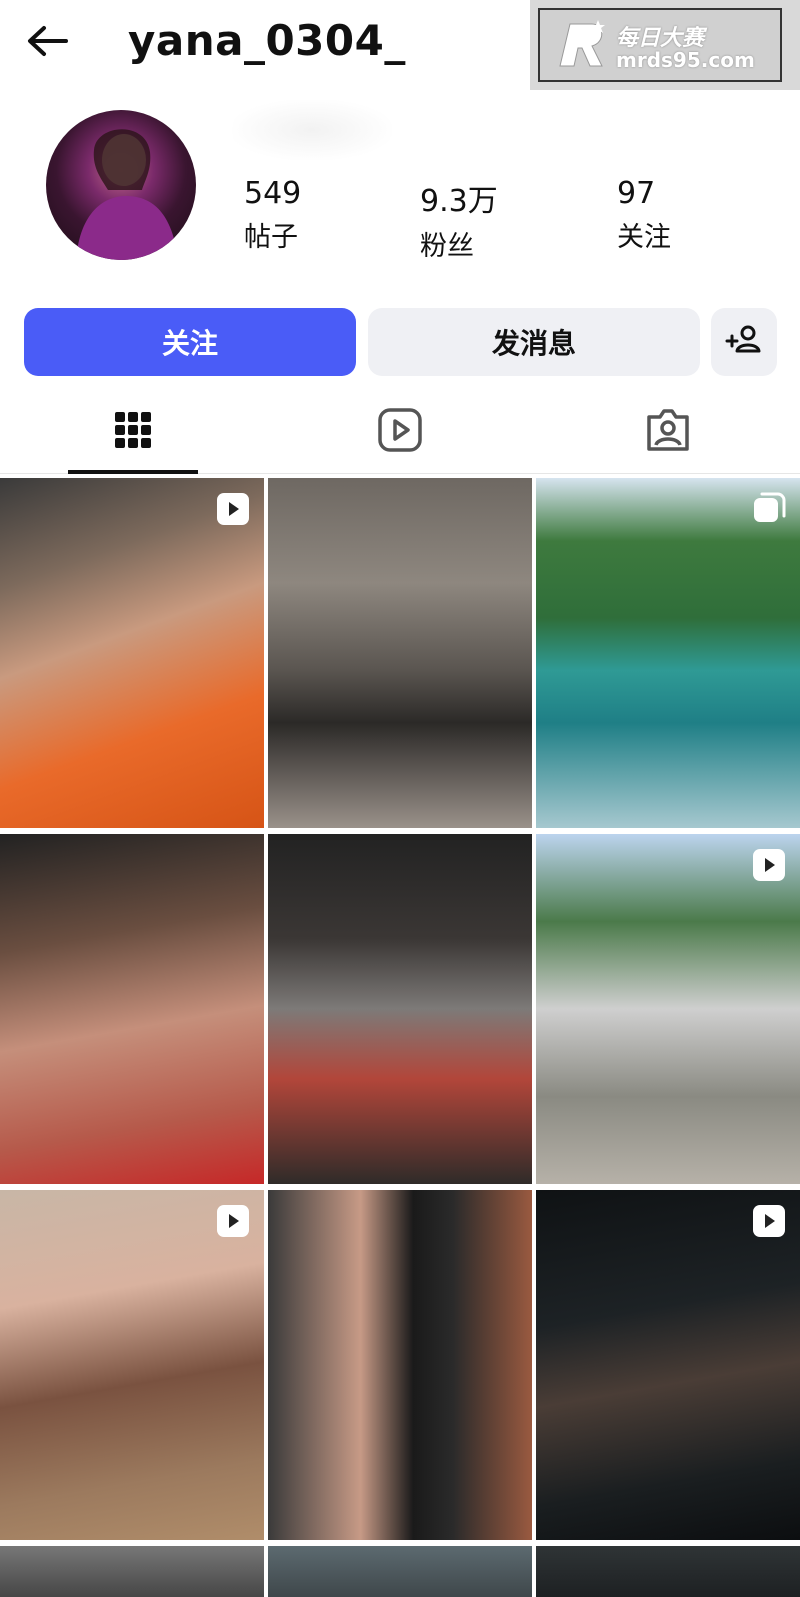 The width and height of the screenshot is (800, 1597). Describe the element at coordinates (121, 185) in the screenshot. I see `avatar` at that location.